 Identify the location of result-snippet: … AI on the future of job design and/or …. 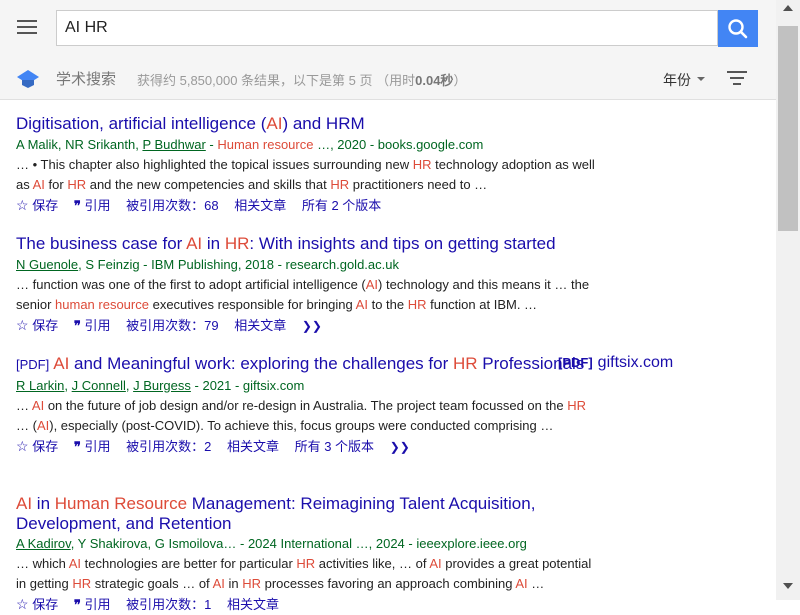
(306, 416).